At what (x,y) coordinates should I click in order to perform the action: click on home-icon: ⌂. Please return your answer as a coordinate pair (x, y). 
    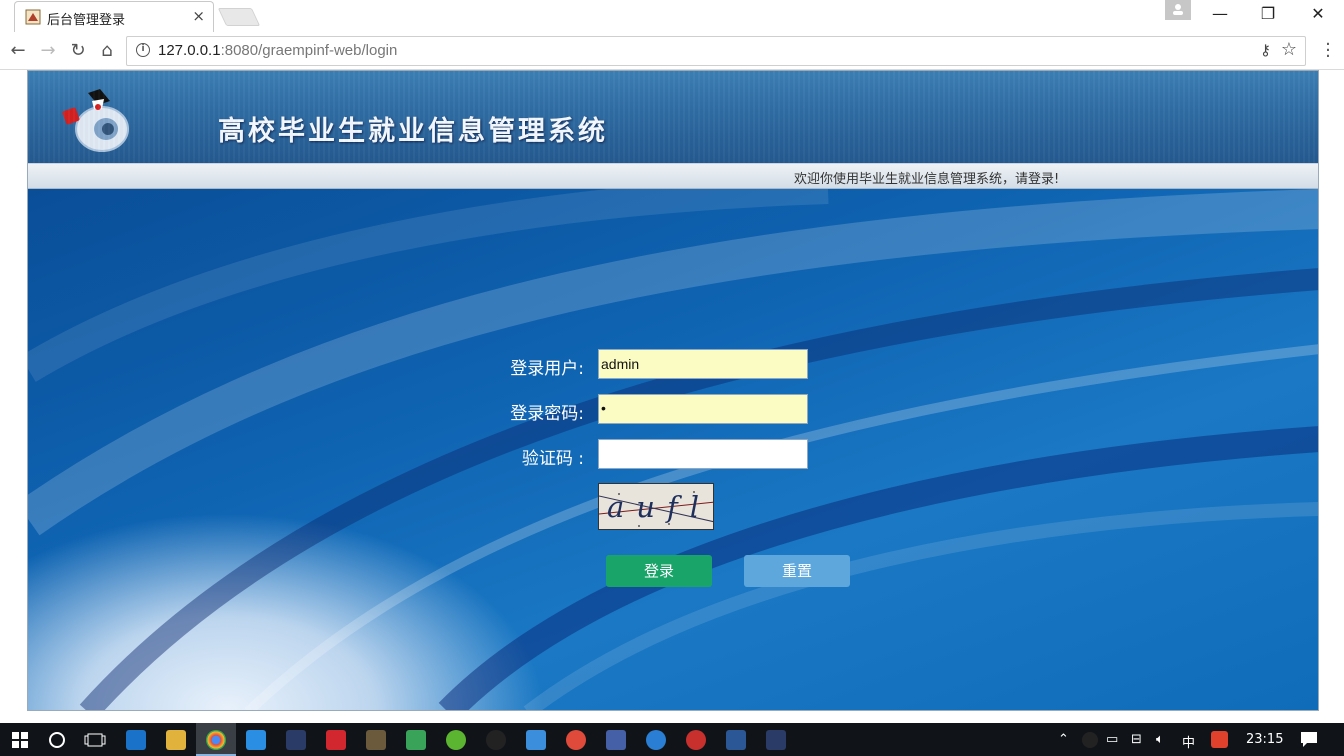
    Looking at the image, I should click on (107, 51).